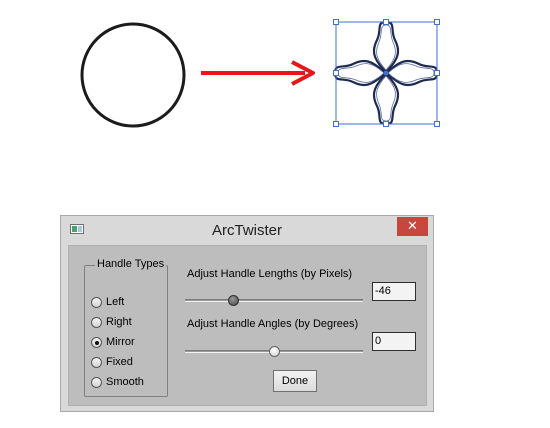 The height and width of the screenshot is (428, 550). What do you see at coordinates (274, 300) in the screenshot?
I see `length-slider` at bounding box center [274, 300].